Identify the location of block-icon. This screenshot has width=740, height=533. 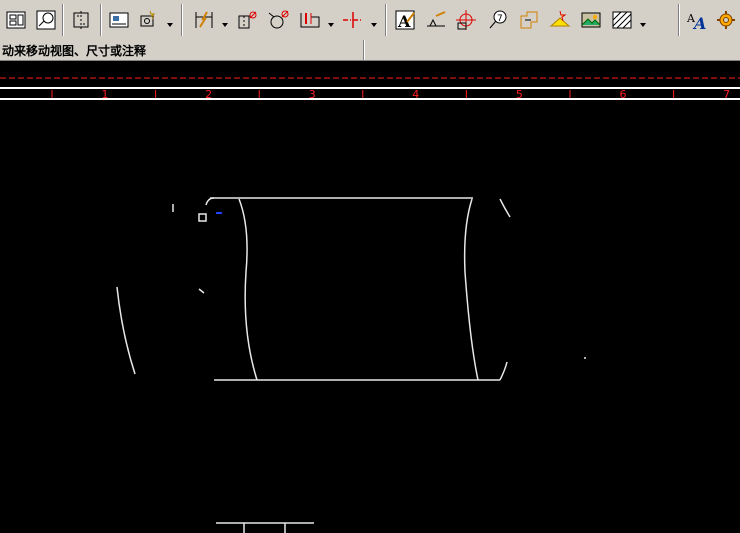
(591, 20).